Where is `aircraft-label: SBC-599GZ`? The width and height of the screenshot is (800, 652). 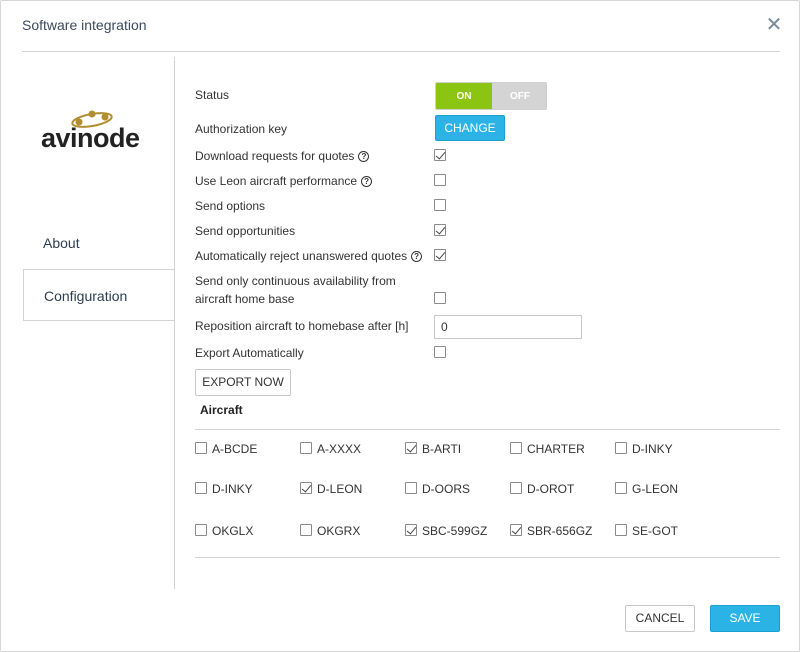 aircraft-label: SBC-599GZ is located at coordinates (455, 531).